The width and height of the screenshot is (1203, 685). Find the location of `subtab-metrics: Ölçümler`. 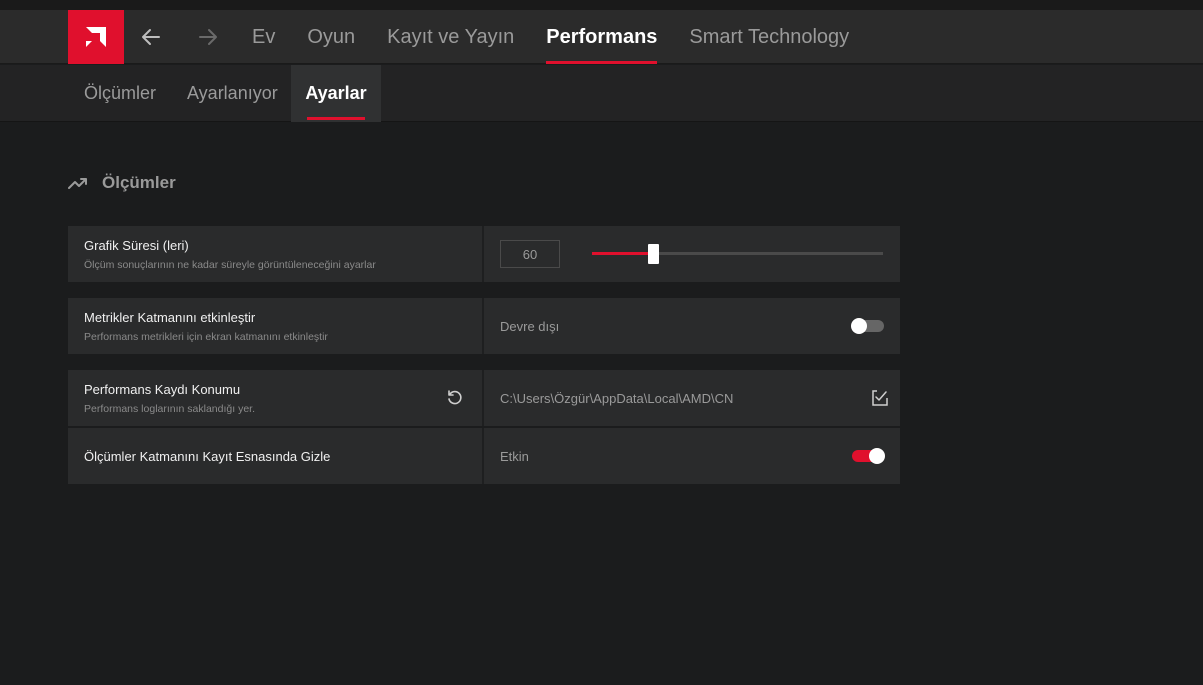

subtab-metrics: Ölçümler is located at coordinates (120, 93).